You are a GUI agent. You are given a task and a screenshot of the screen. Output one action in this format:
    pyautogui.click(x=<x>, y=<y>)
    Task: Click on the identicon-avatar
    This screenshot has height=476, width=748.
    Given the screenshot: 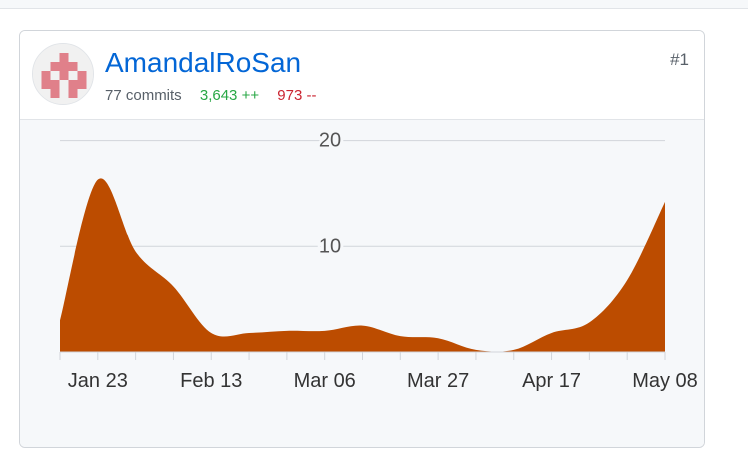 What is the action you would take?
    pyautogui.click(x=63, y=74)
    